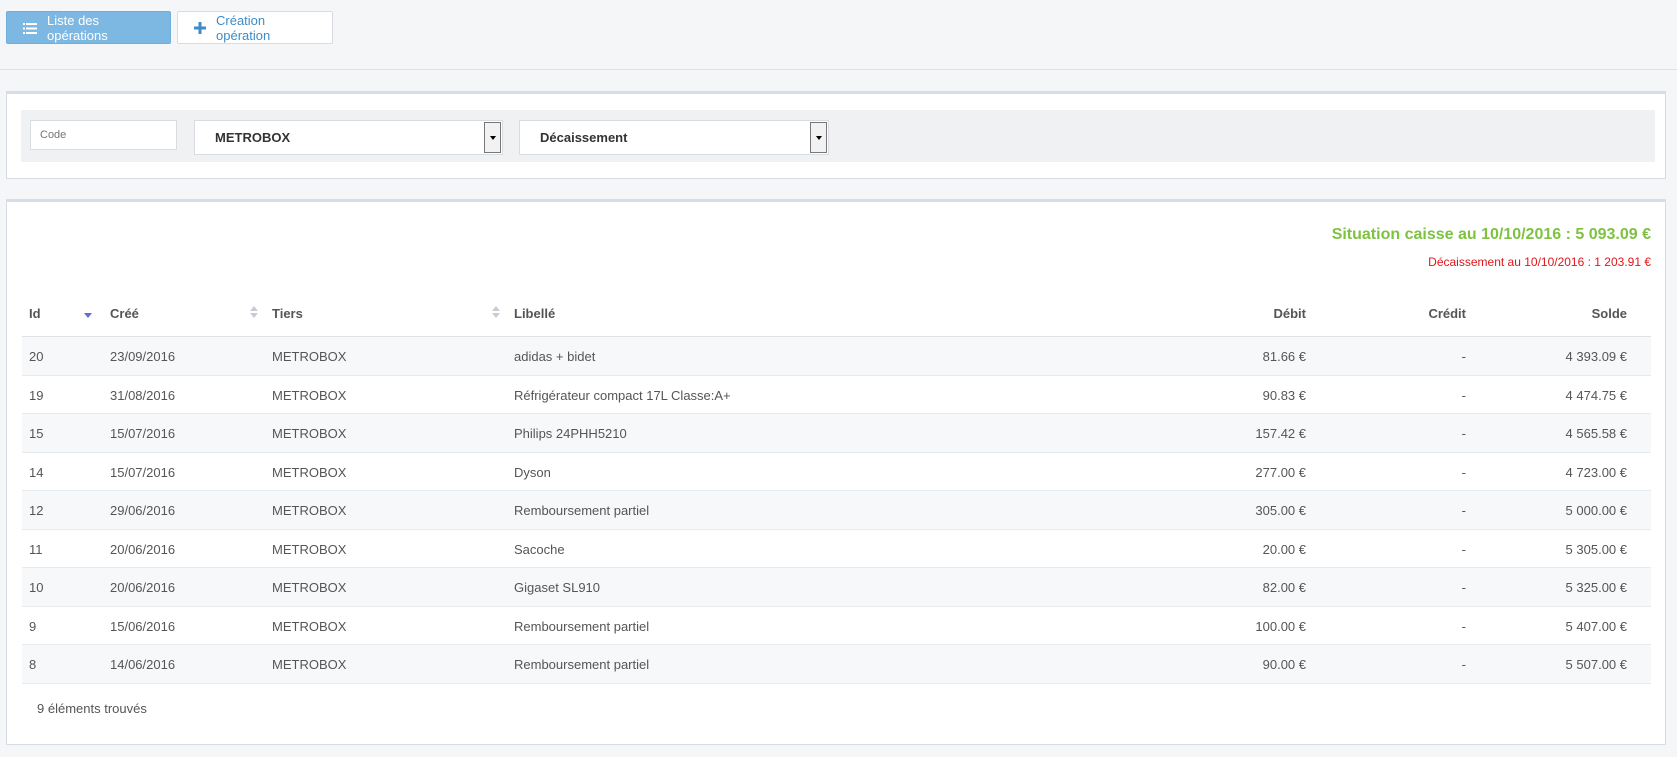 This screenshot has height=757, width=1677. What do you see at coordinates (535, 313) in the screenshot?
I see `header-libelle: Libellé` at bounding box center [535, 313].